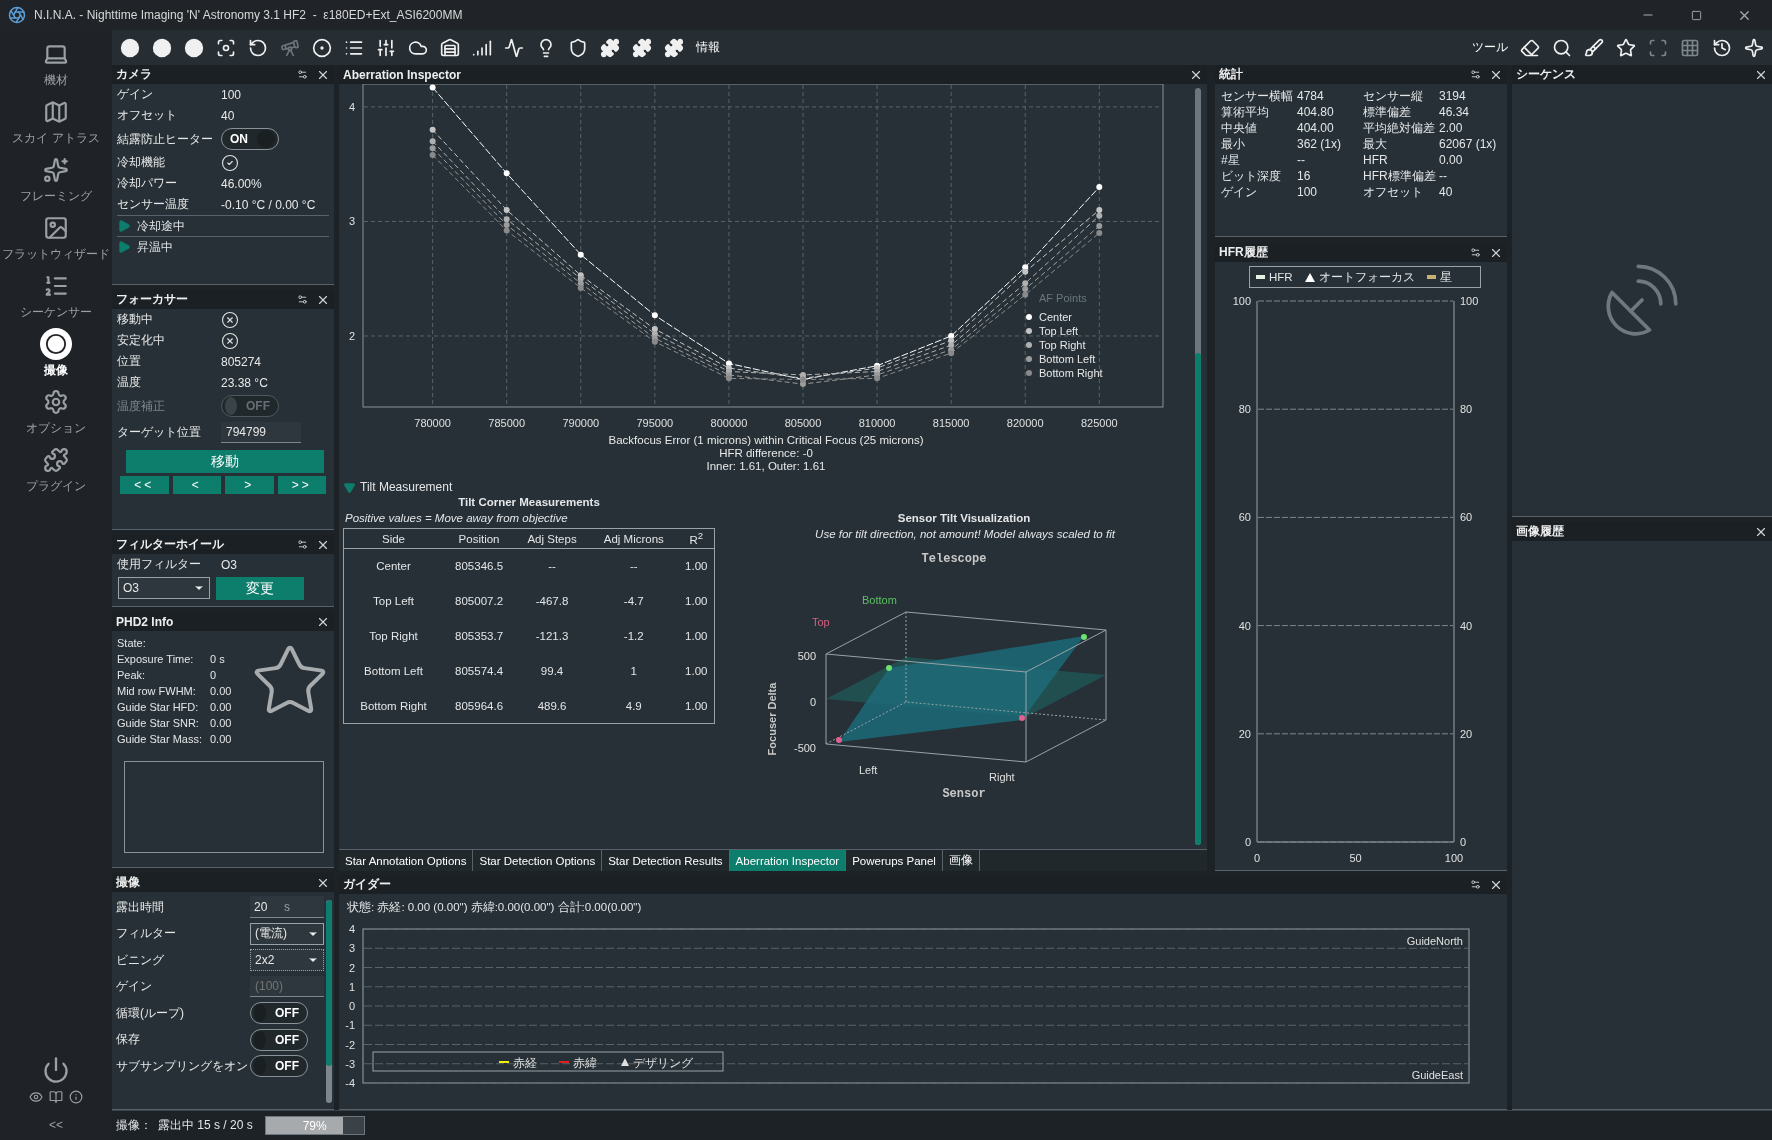 This screenshot has width=1772, height=1140. What do you see at coordinates (350, 1083) in the screenshot?
I see `tick-label: -4` at bounding box center [350, 1083].